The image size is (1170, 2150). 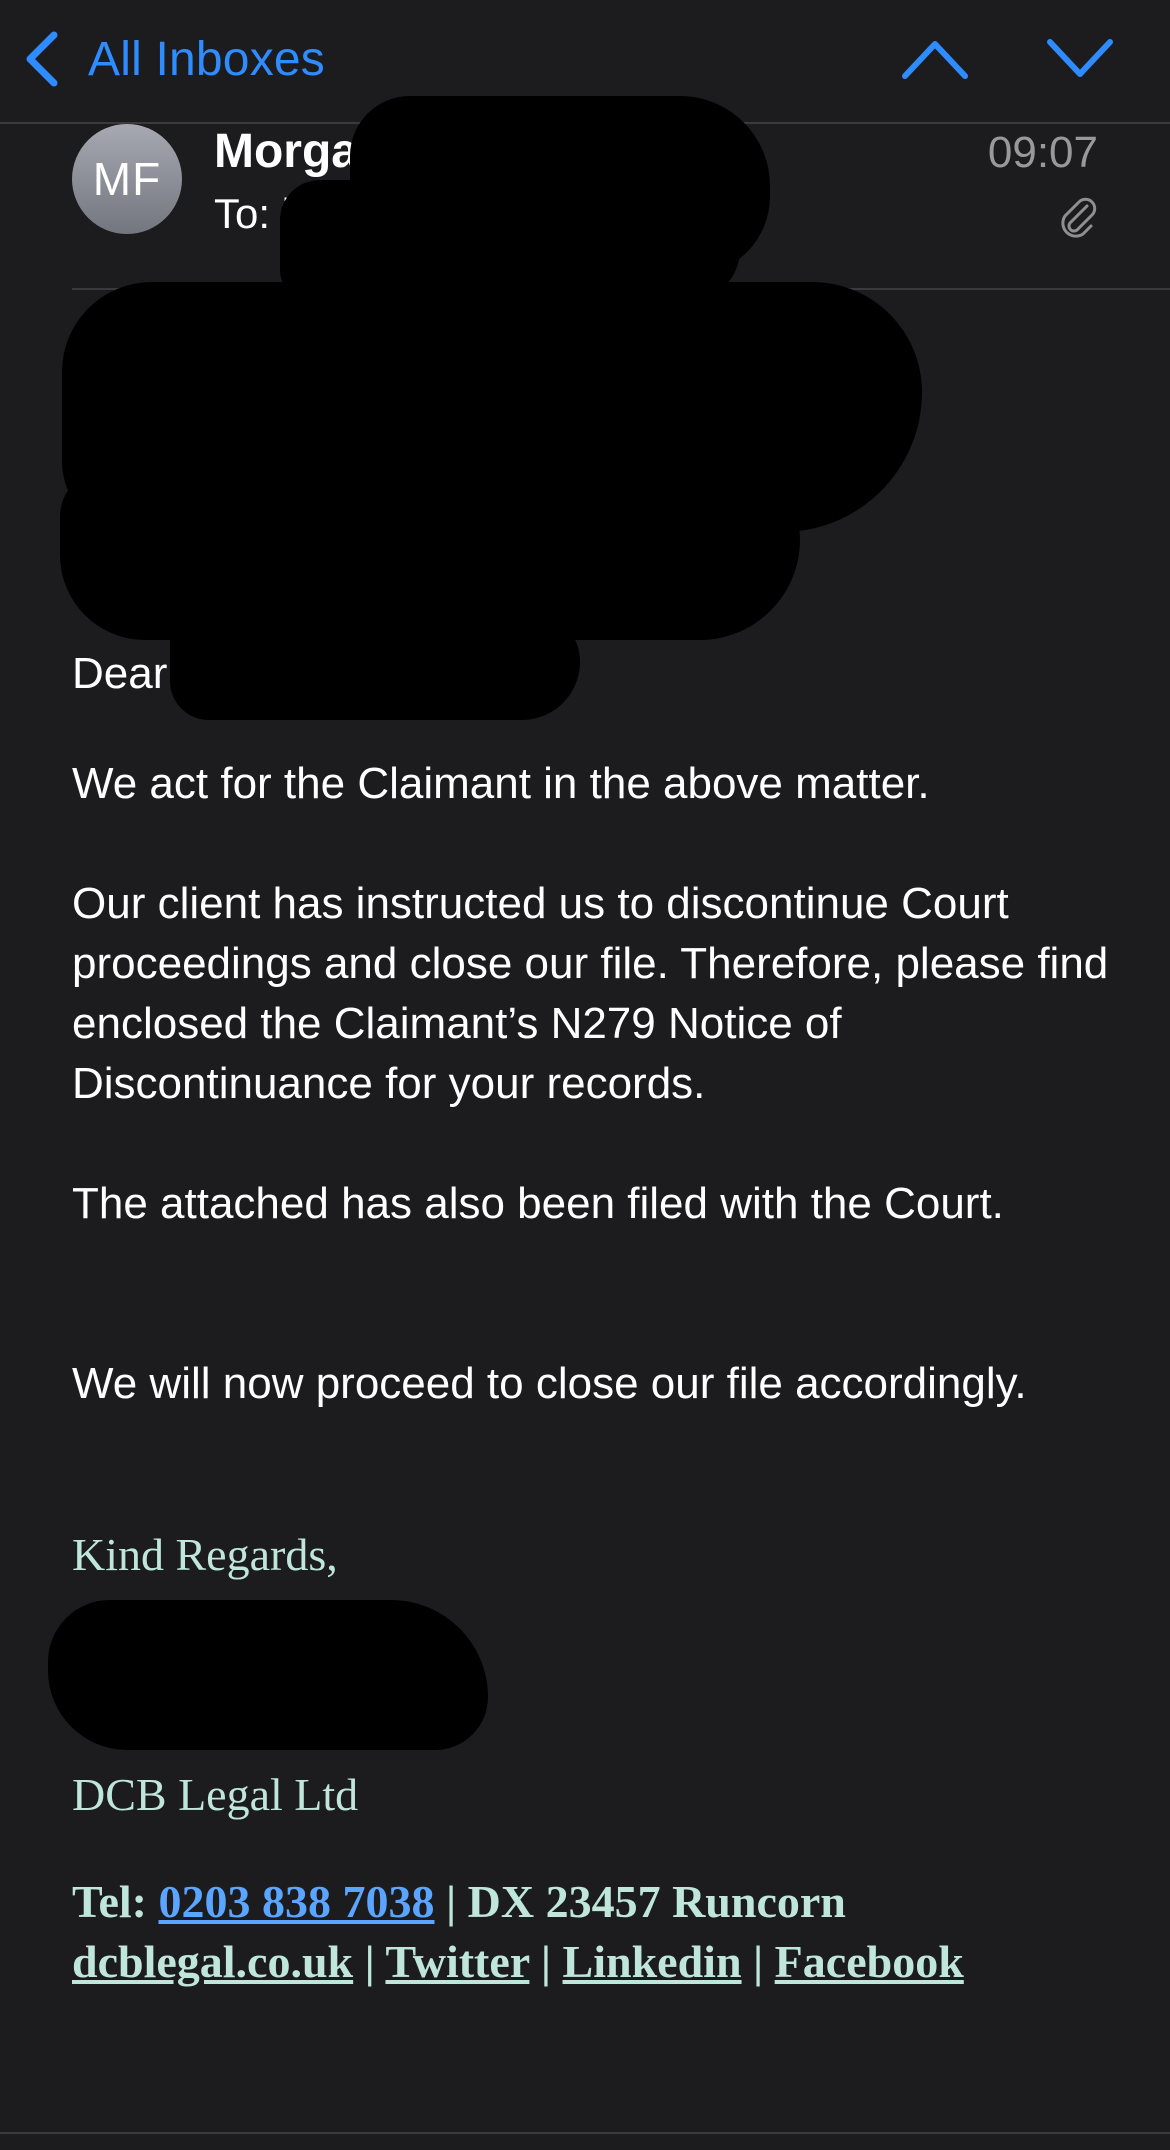 What do you see at coordinates (1079, 217) in the screenshot?
I see `attachment-icon` at bounding box center [1079, 217].